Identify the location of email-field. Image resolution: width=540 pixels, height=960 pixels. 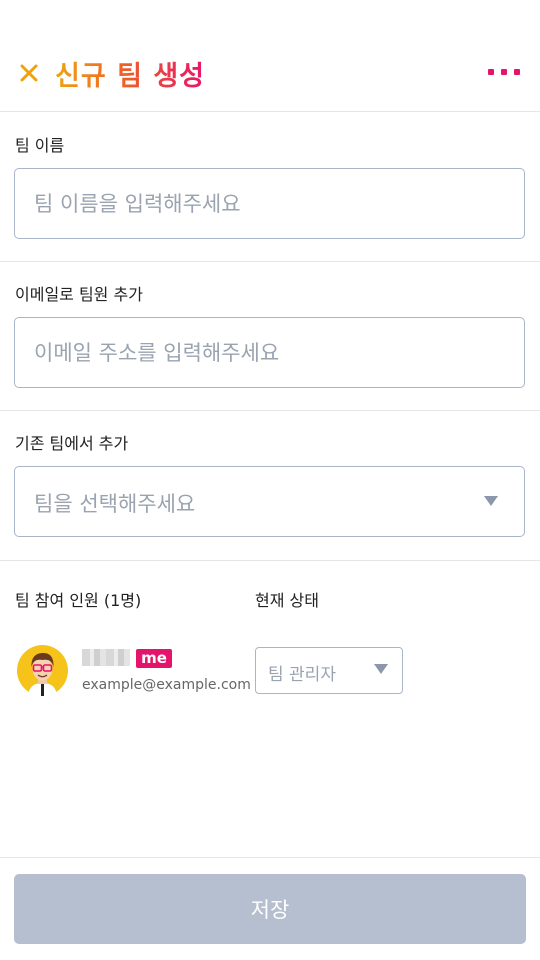
(269, 352).